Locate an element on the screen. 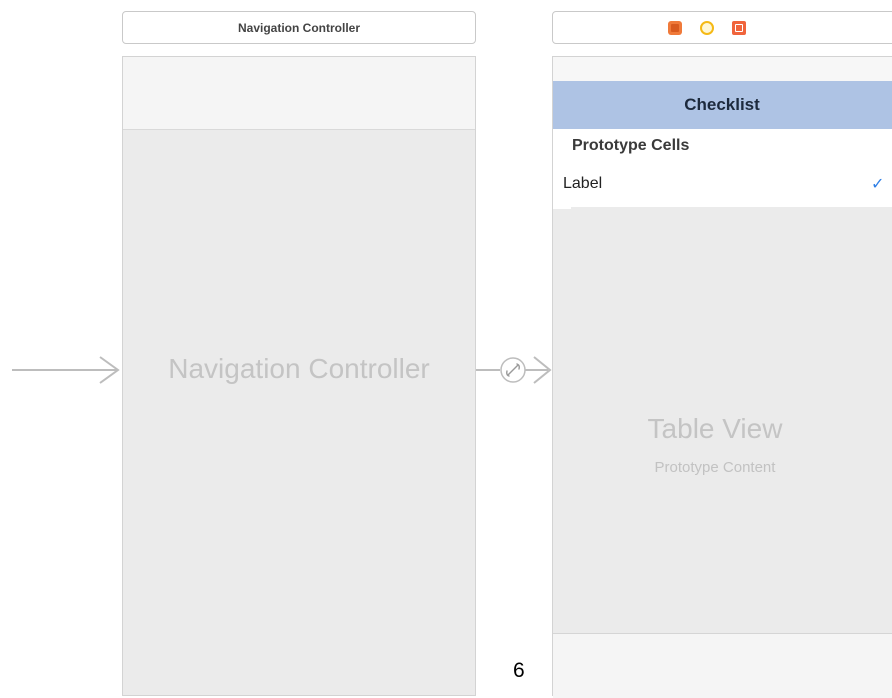 The height and width of the screenshot is (698, 892). navigation-title: Checklist is located at coordinates (722, 105).